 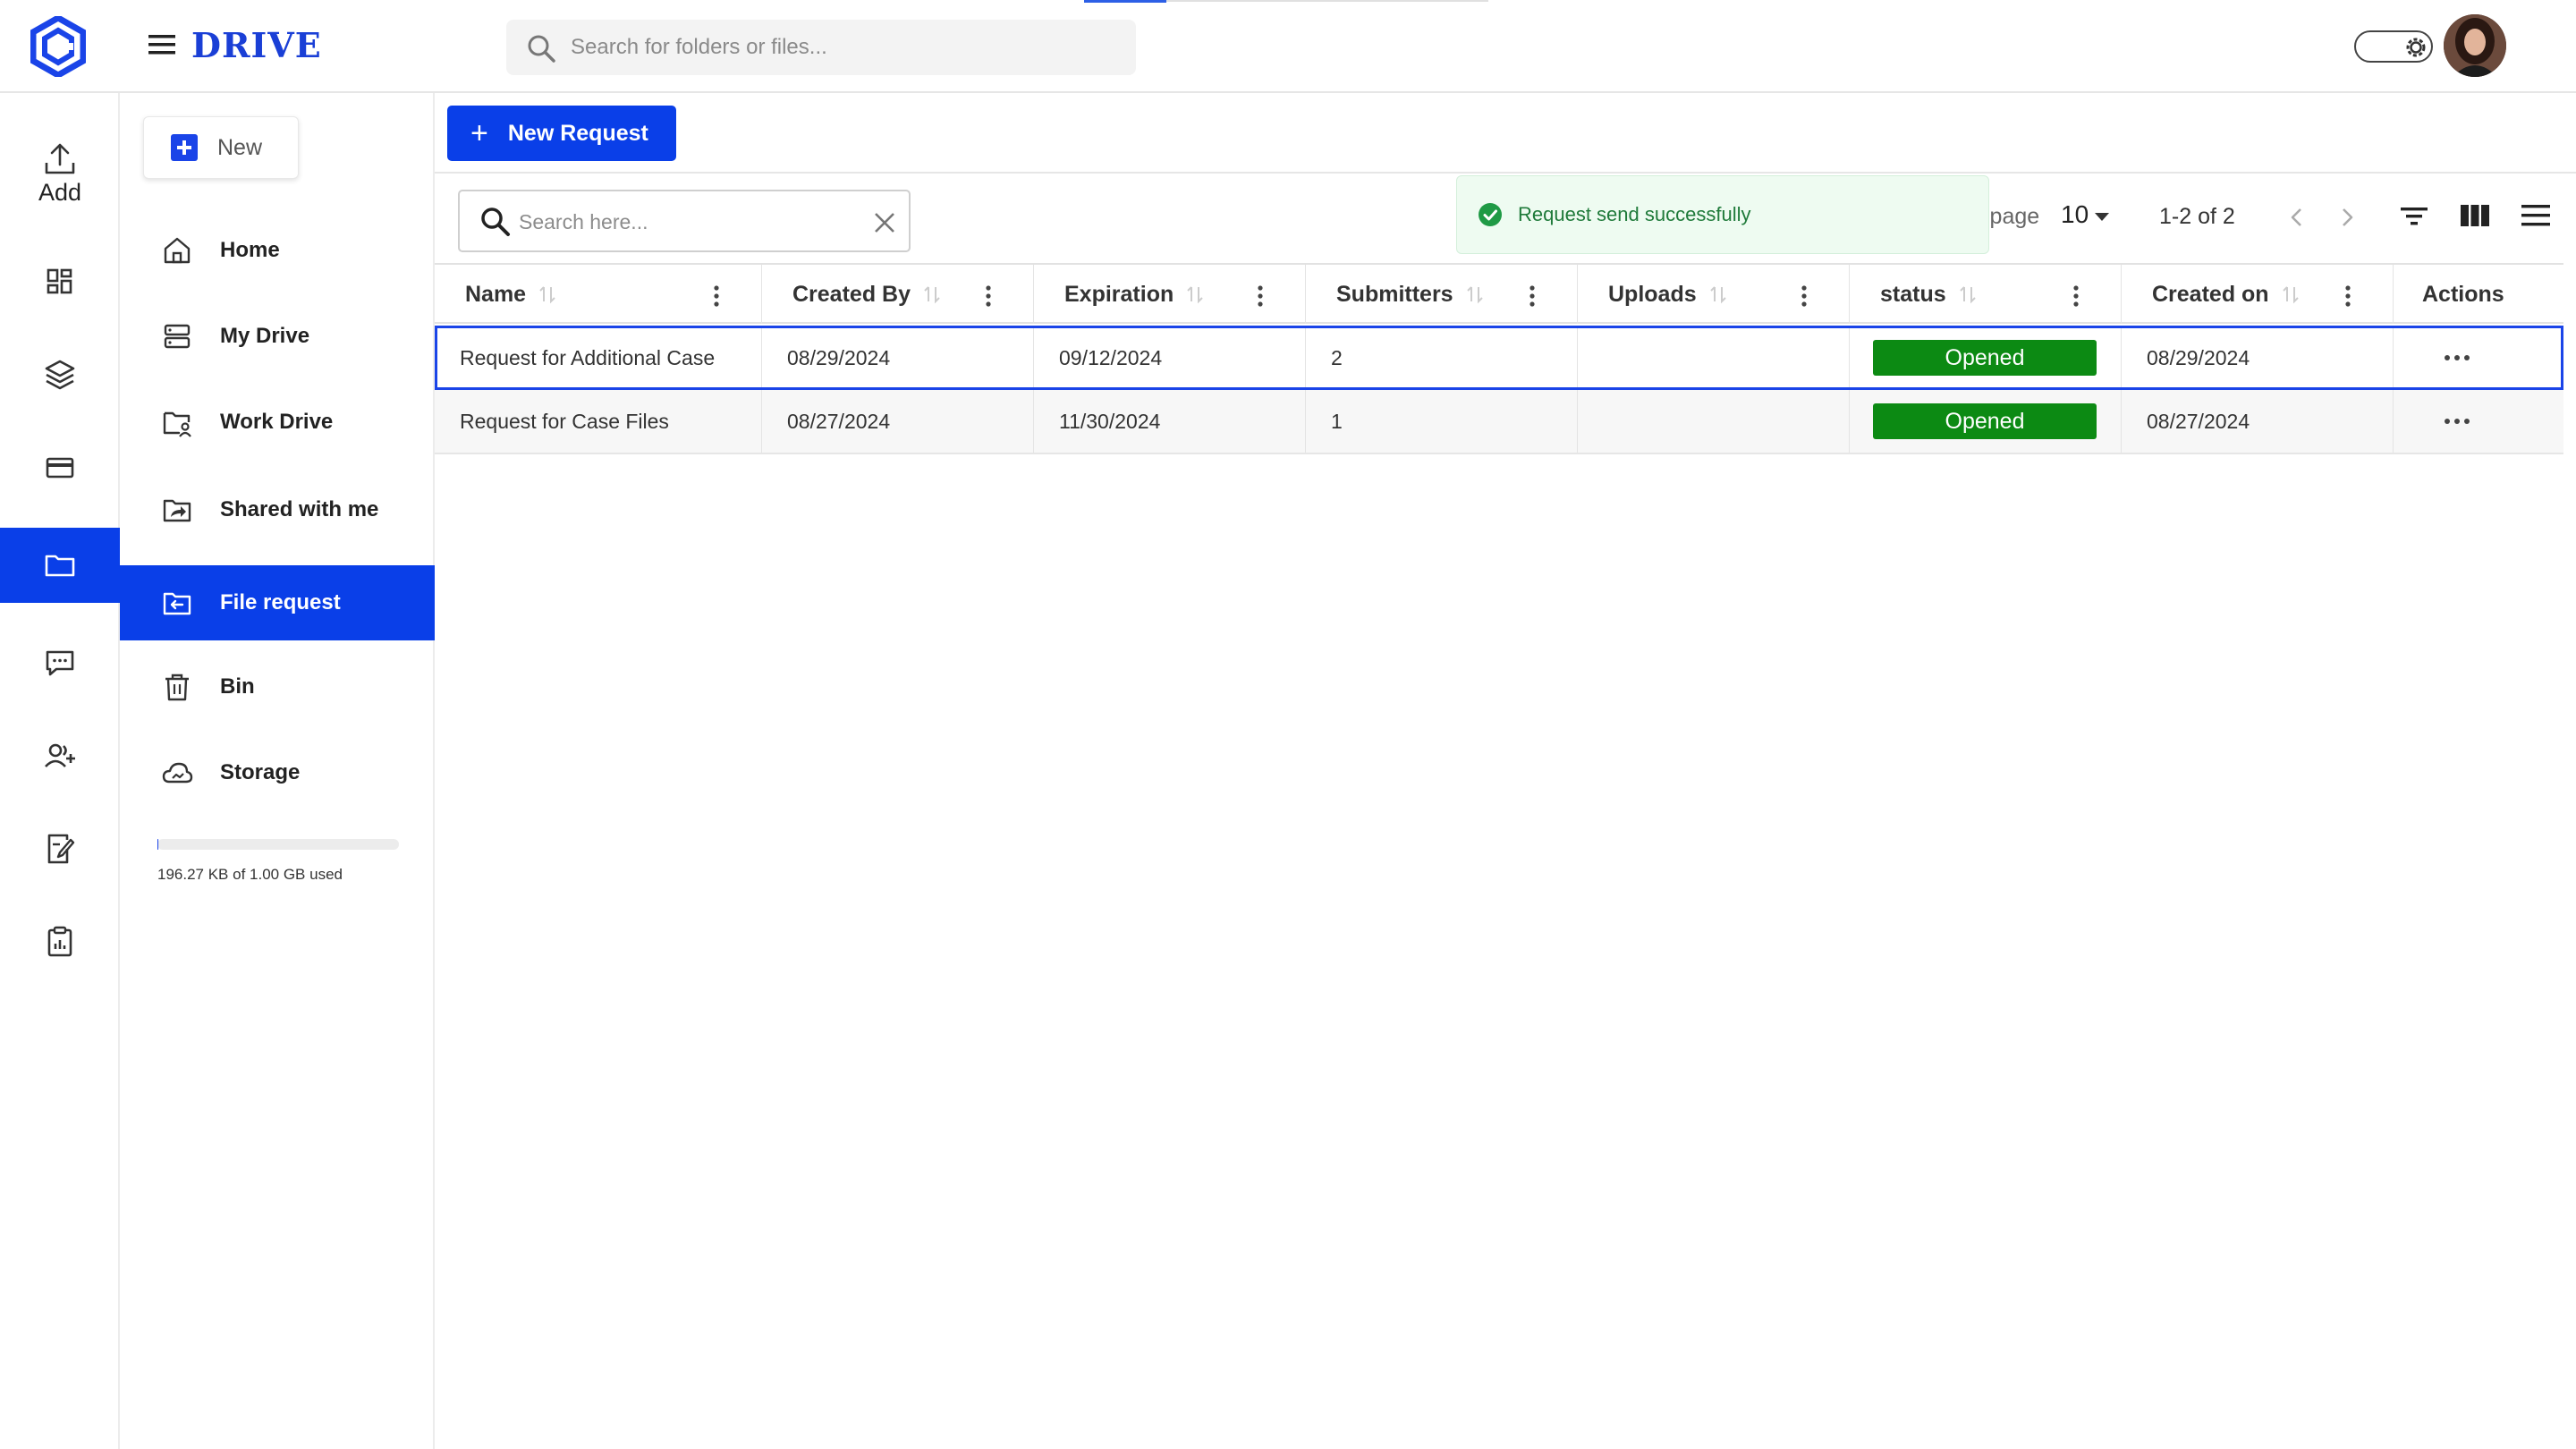 What do you see at coordinates (277, 602) in the screenshot?
I see `nav-item-file-request: File request` at bounding box center [277, 602].